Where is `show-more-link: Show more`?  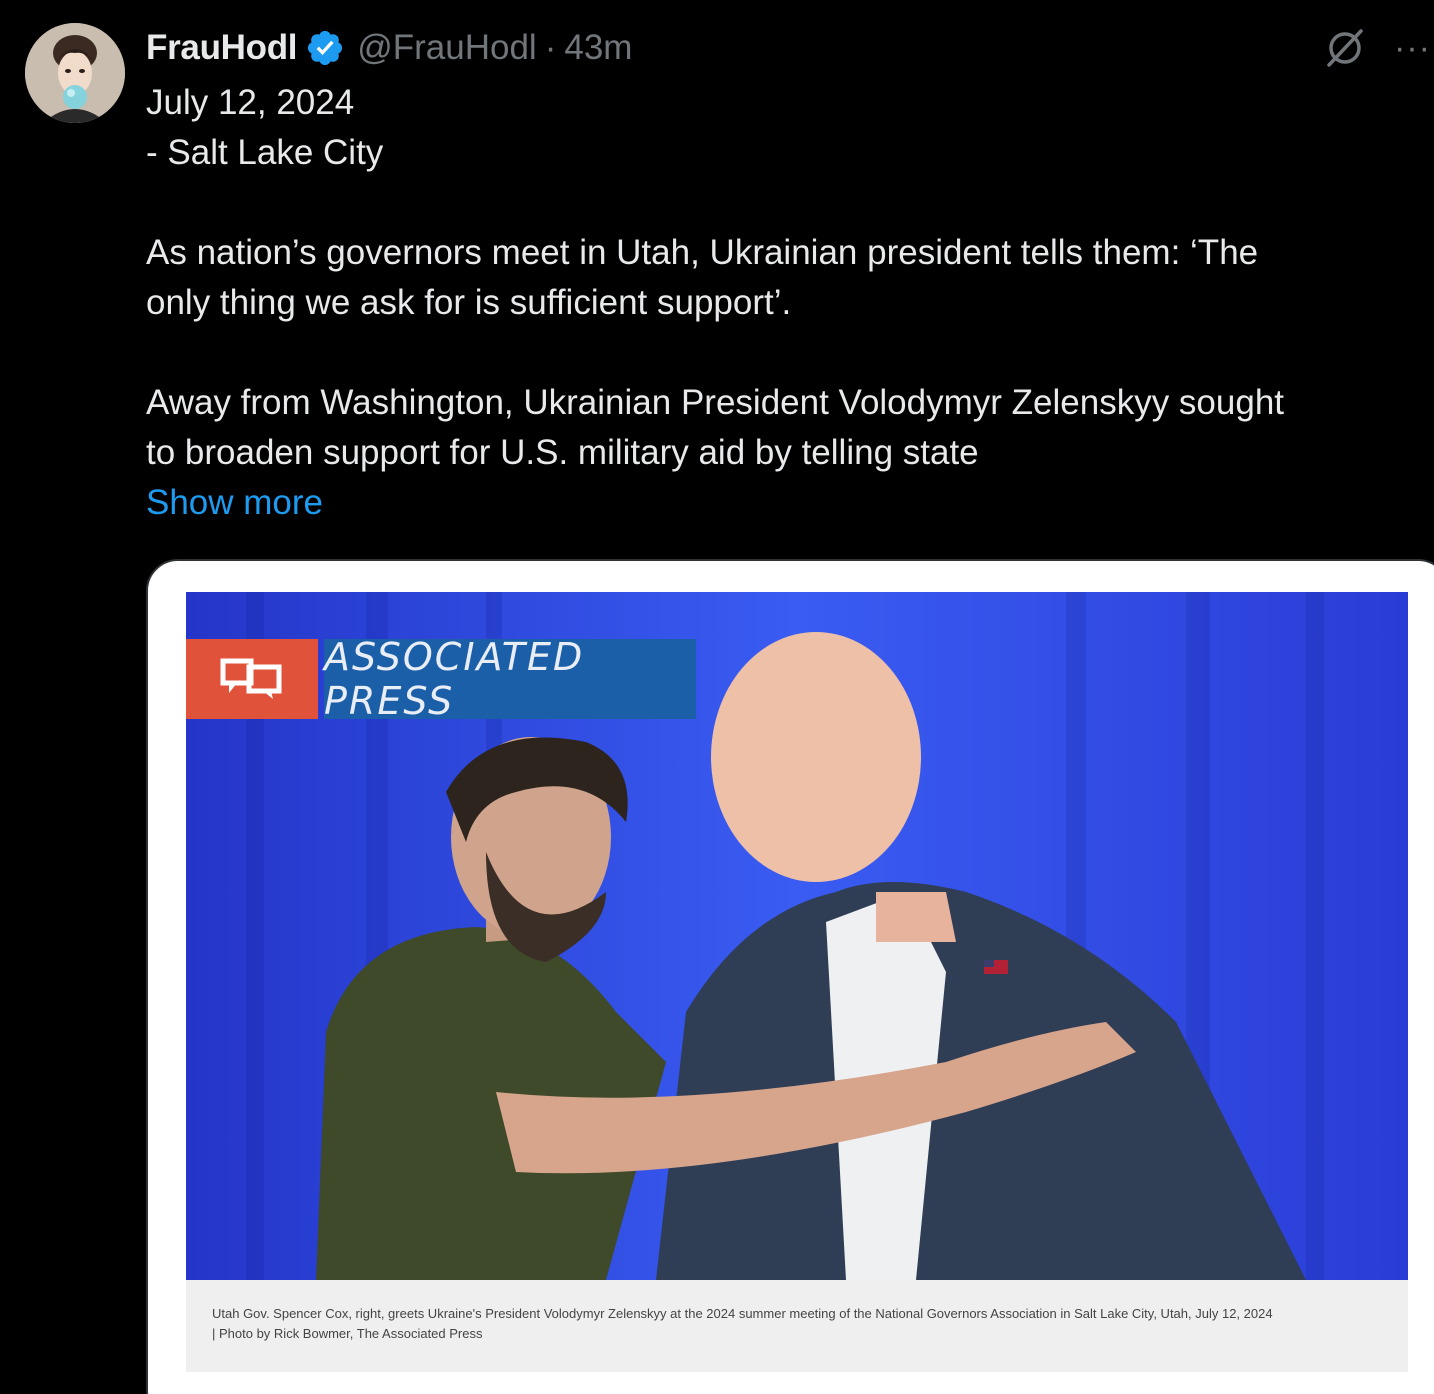 show-more-link: Show more is located at coordinates (781, 503).